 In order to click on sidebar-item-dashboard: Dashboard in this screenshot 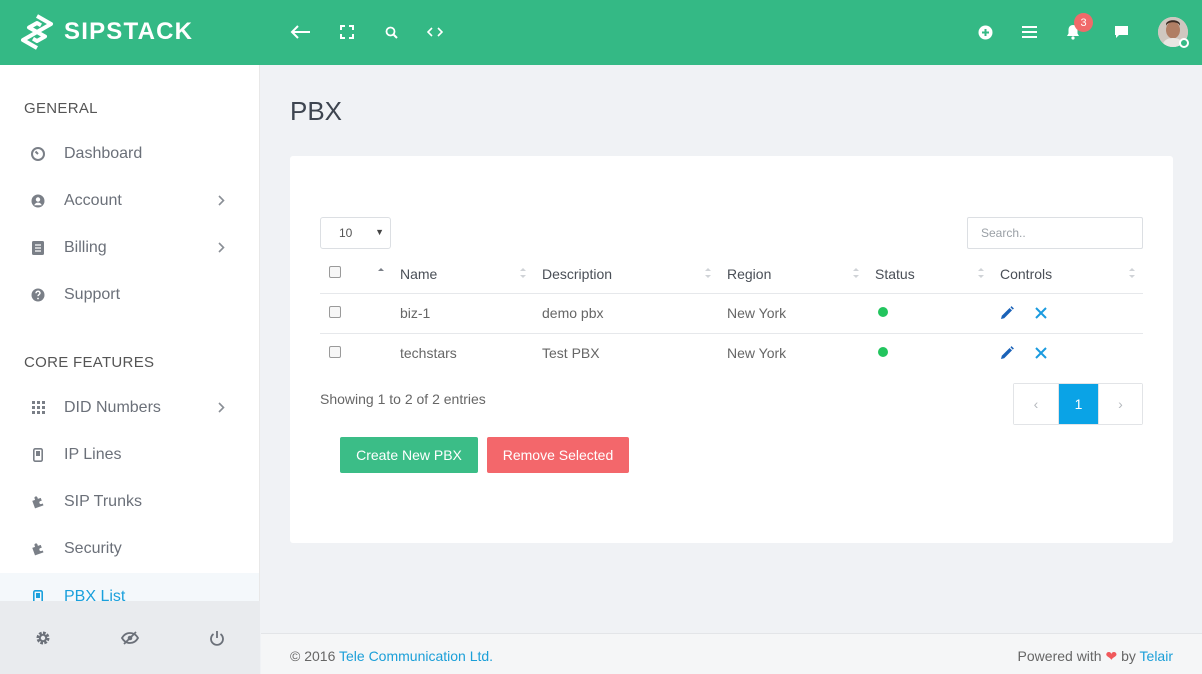, I will do `click(129, 153)`.